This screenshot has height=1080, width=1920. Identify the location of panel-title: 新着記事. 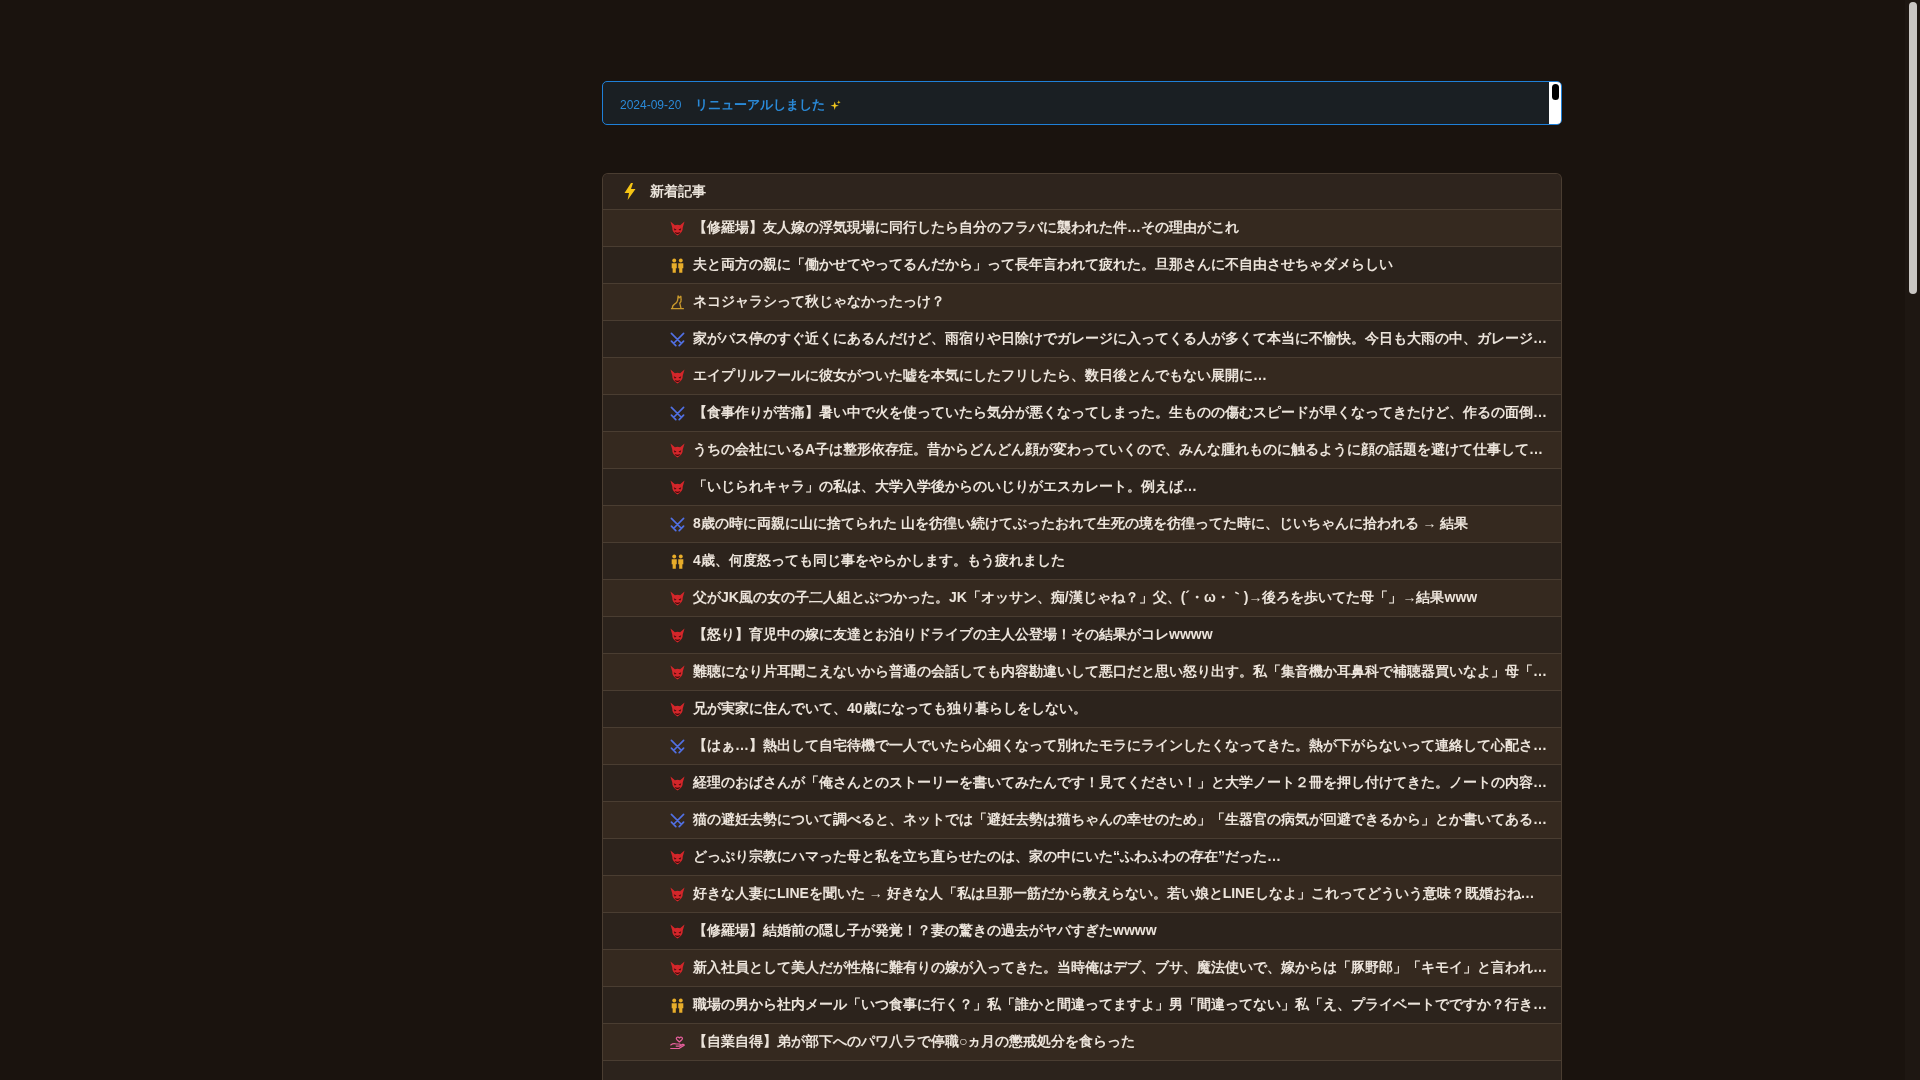
(678, 191).